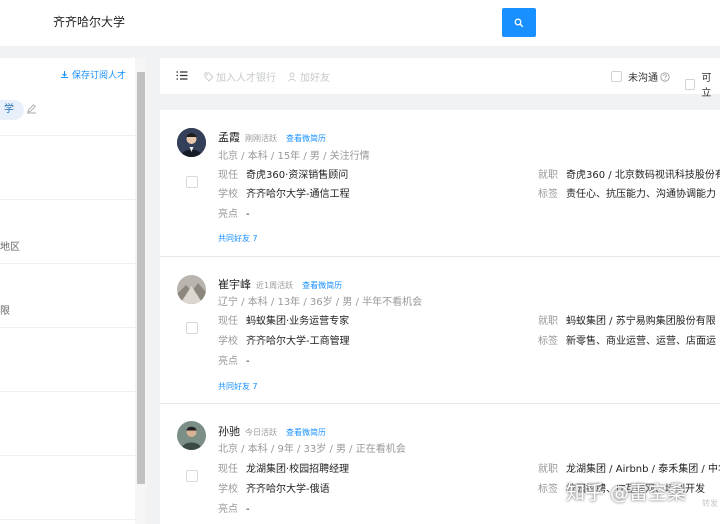 Image resolution: width=720 pixels, height=524 pixels. What do you see at coordinates (292, 77) in the screenshot?
I see `user-add-icon` at bounding box center [292, 77].